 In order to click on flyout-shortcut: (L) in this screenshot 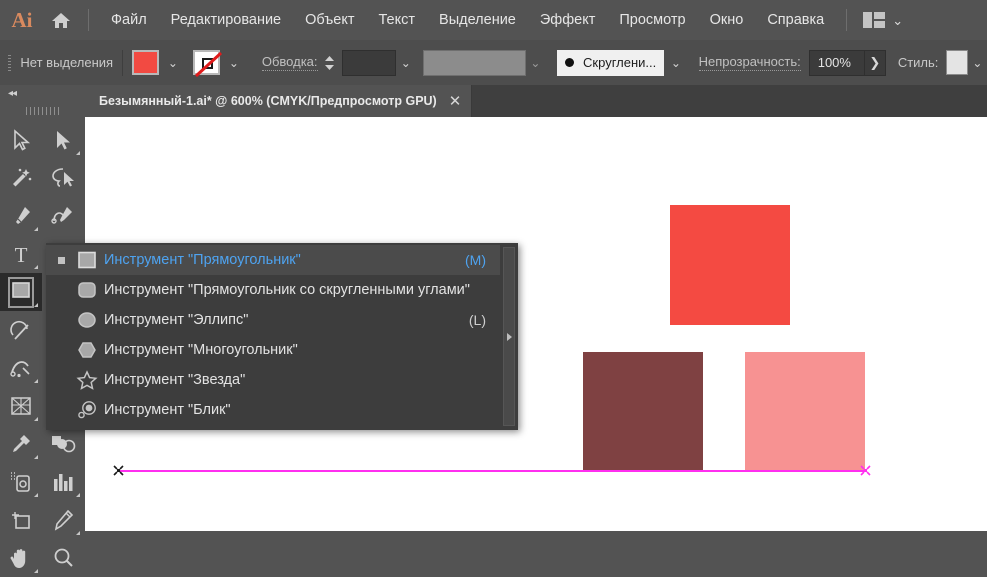, I will do `click(477, 320)`.